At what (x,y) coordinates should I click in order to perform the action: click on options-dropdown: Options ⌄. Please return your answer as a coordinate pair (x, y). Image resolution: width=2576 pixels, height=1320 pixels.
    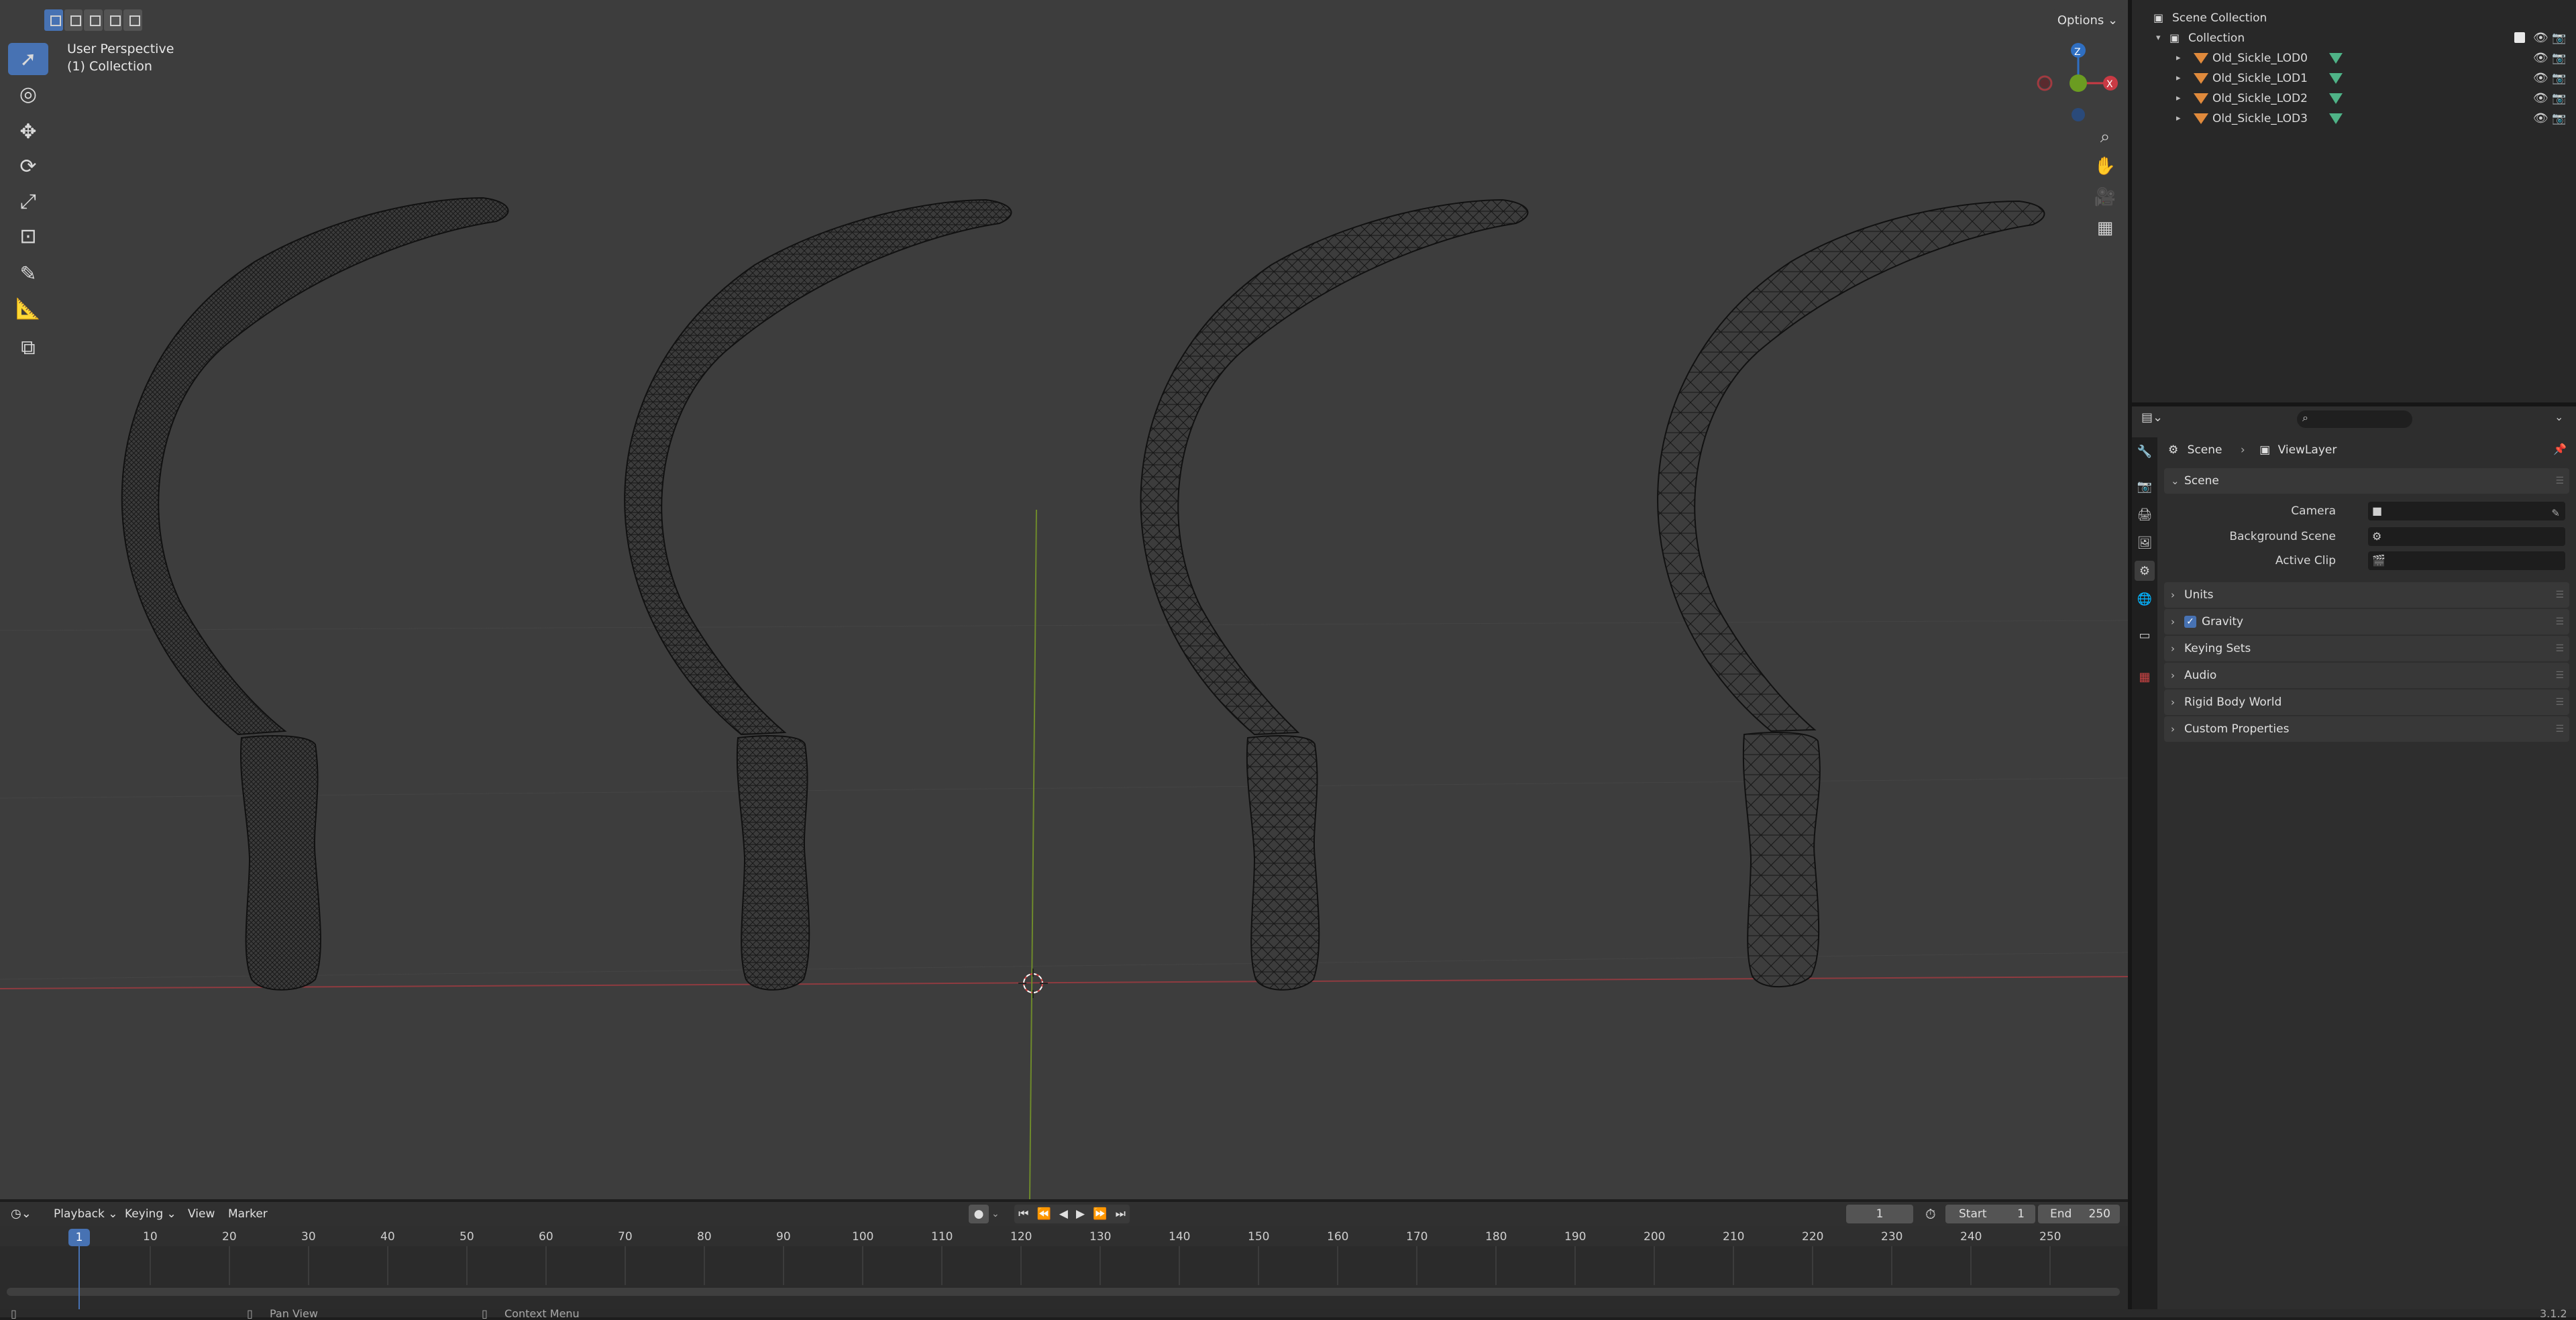
    Looking at the image, I should click on (2088, 21).